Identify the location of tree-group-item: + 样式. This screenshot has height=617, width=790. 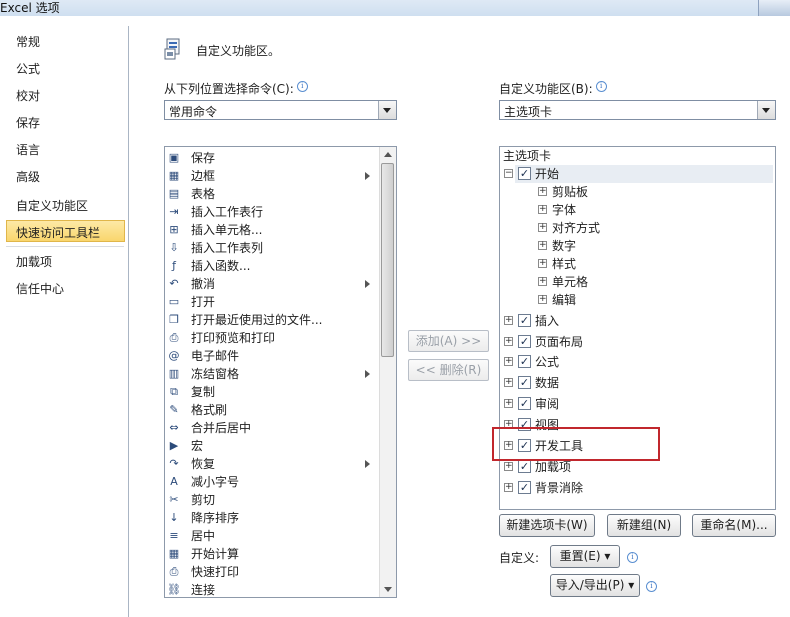
(635, 264).